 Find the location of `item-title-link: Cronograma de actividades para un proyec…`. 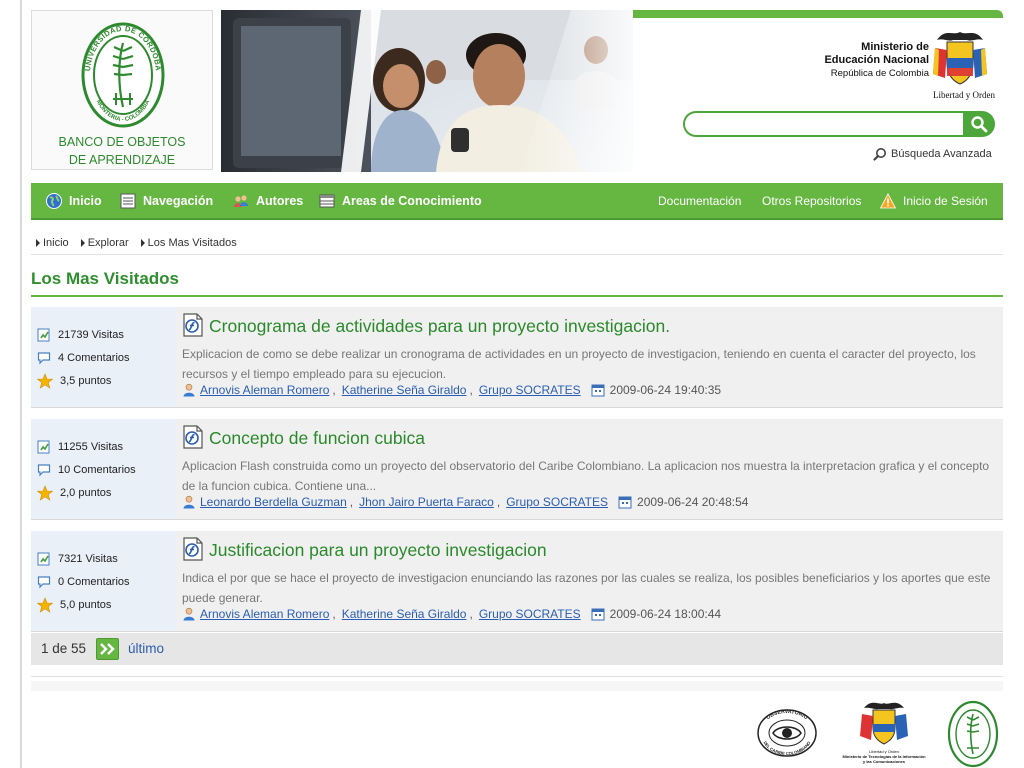

item-title-link: Cronograma de actividades para un proyec… is located at coordinates (439, 326).